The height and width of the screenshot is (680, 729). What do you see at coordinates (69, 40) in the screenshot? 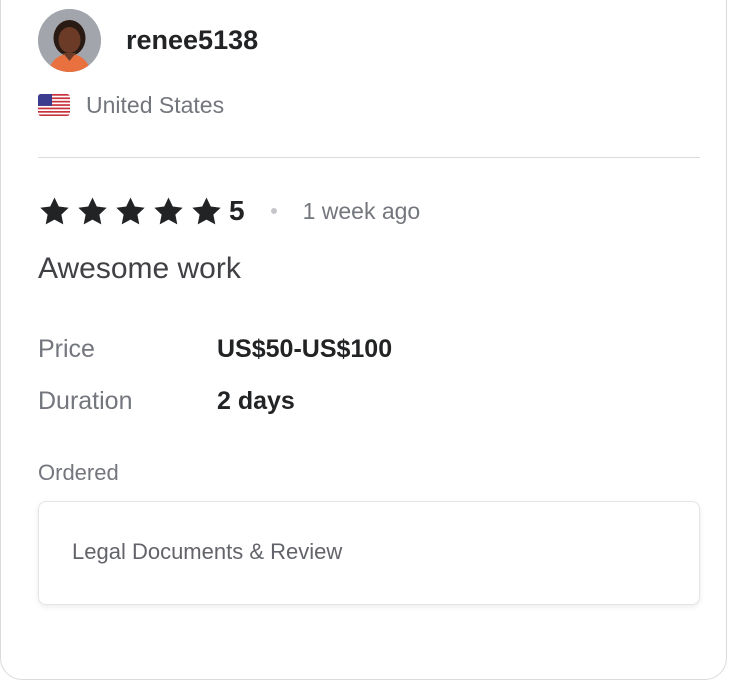
I see `avatar` at bounding box center [69, 40].